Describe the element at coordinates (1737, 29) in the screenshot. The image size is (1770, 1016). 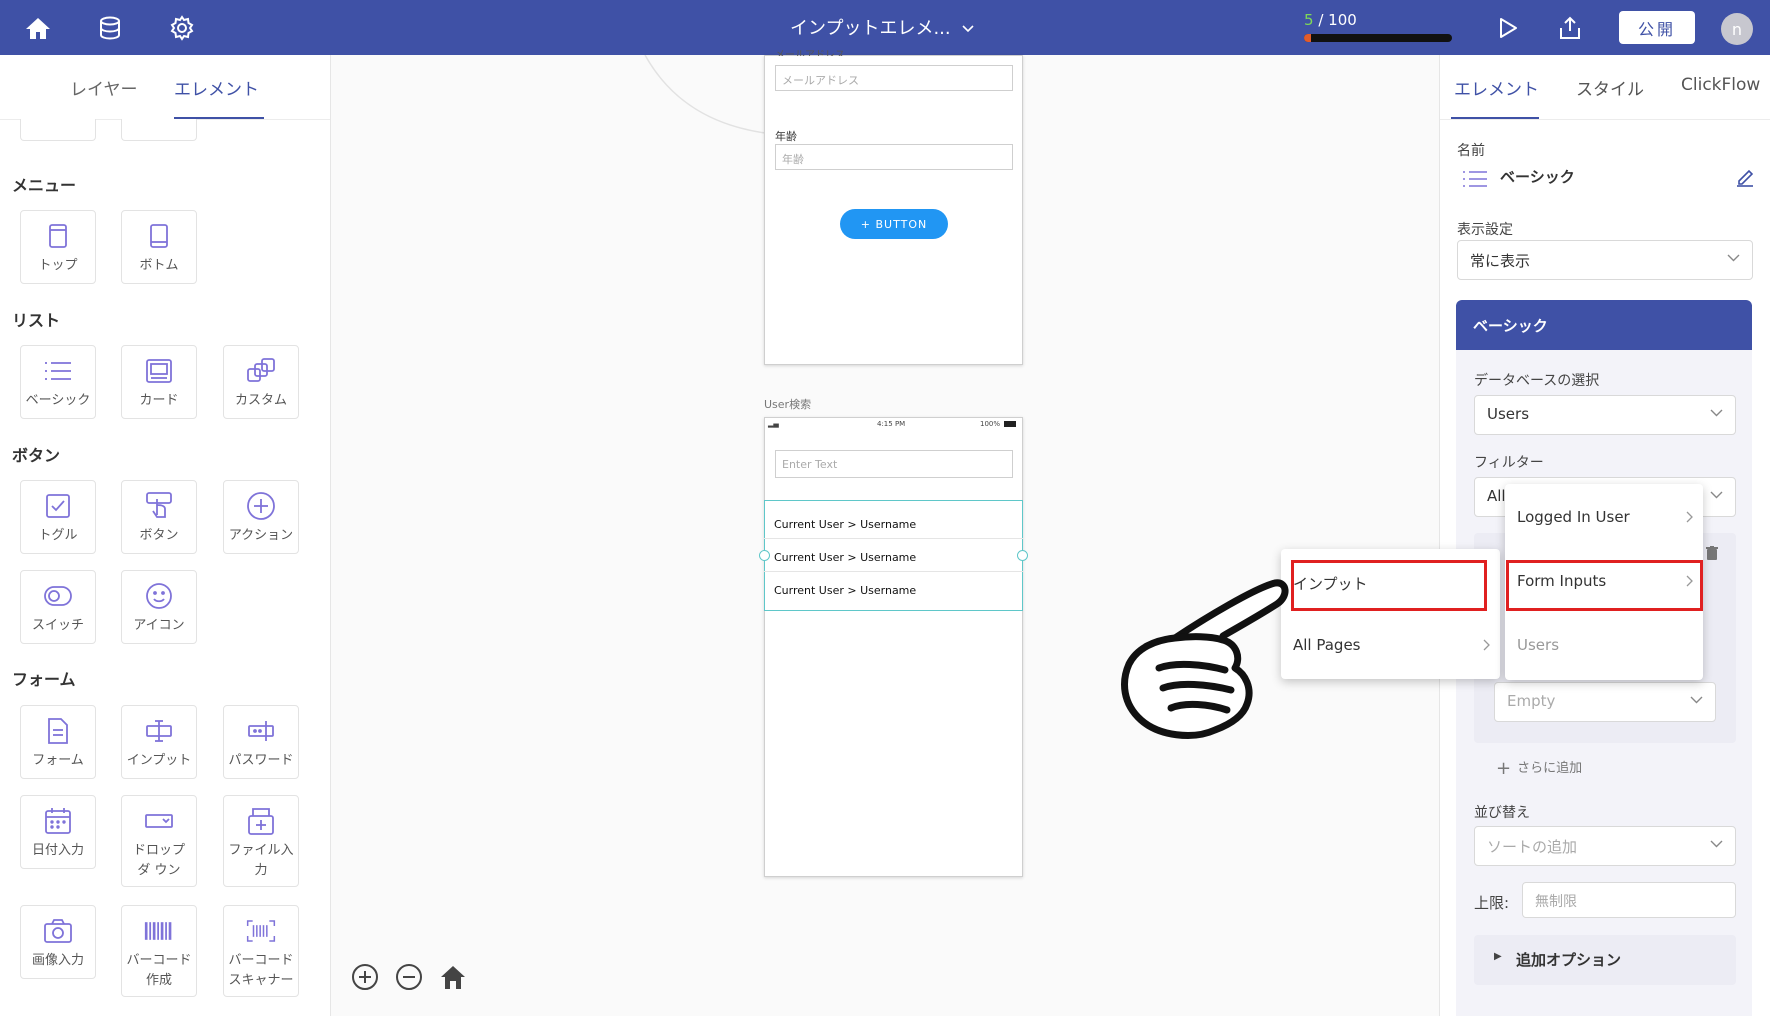
I see `avatar: n` at that location.